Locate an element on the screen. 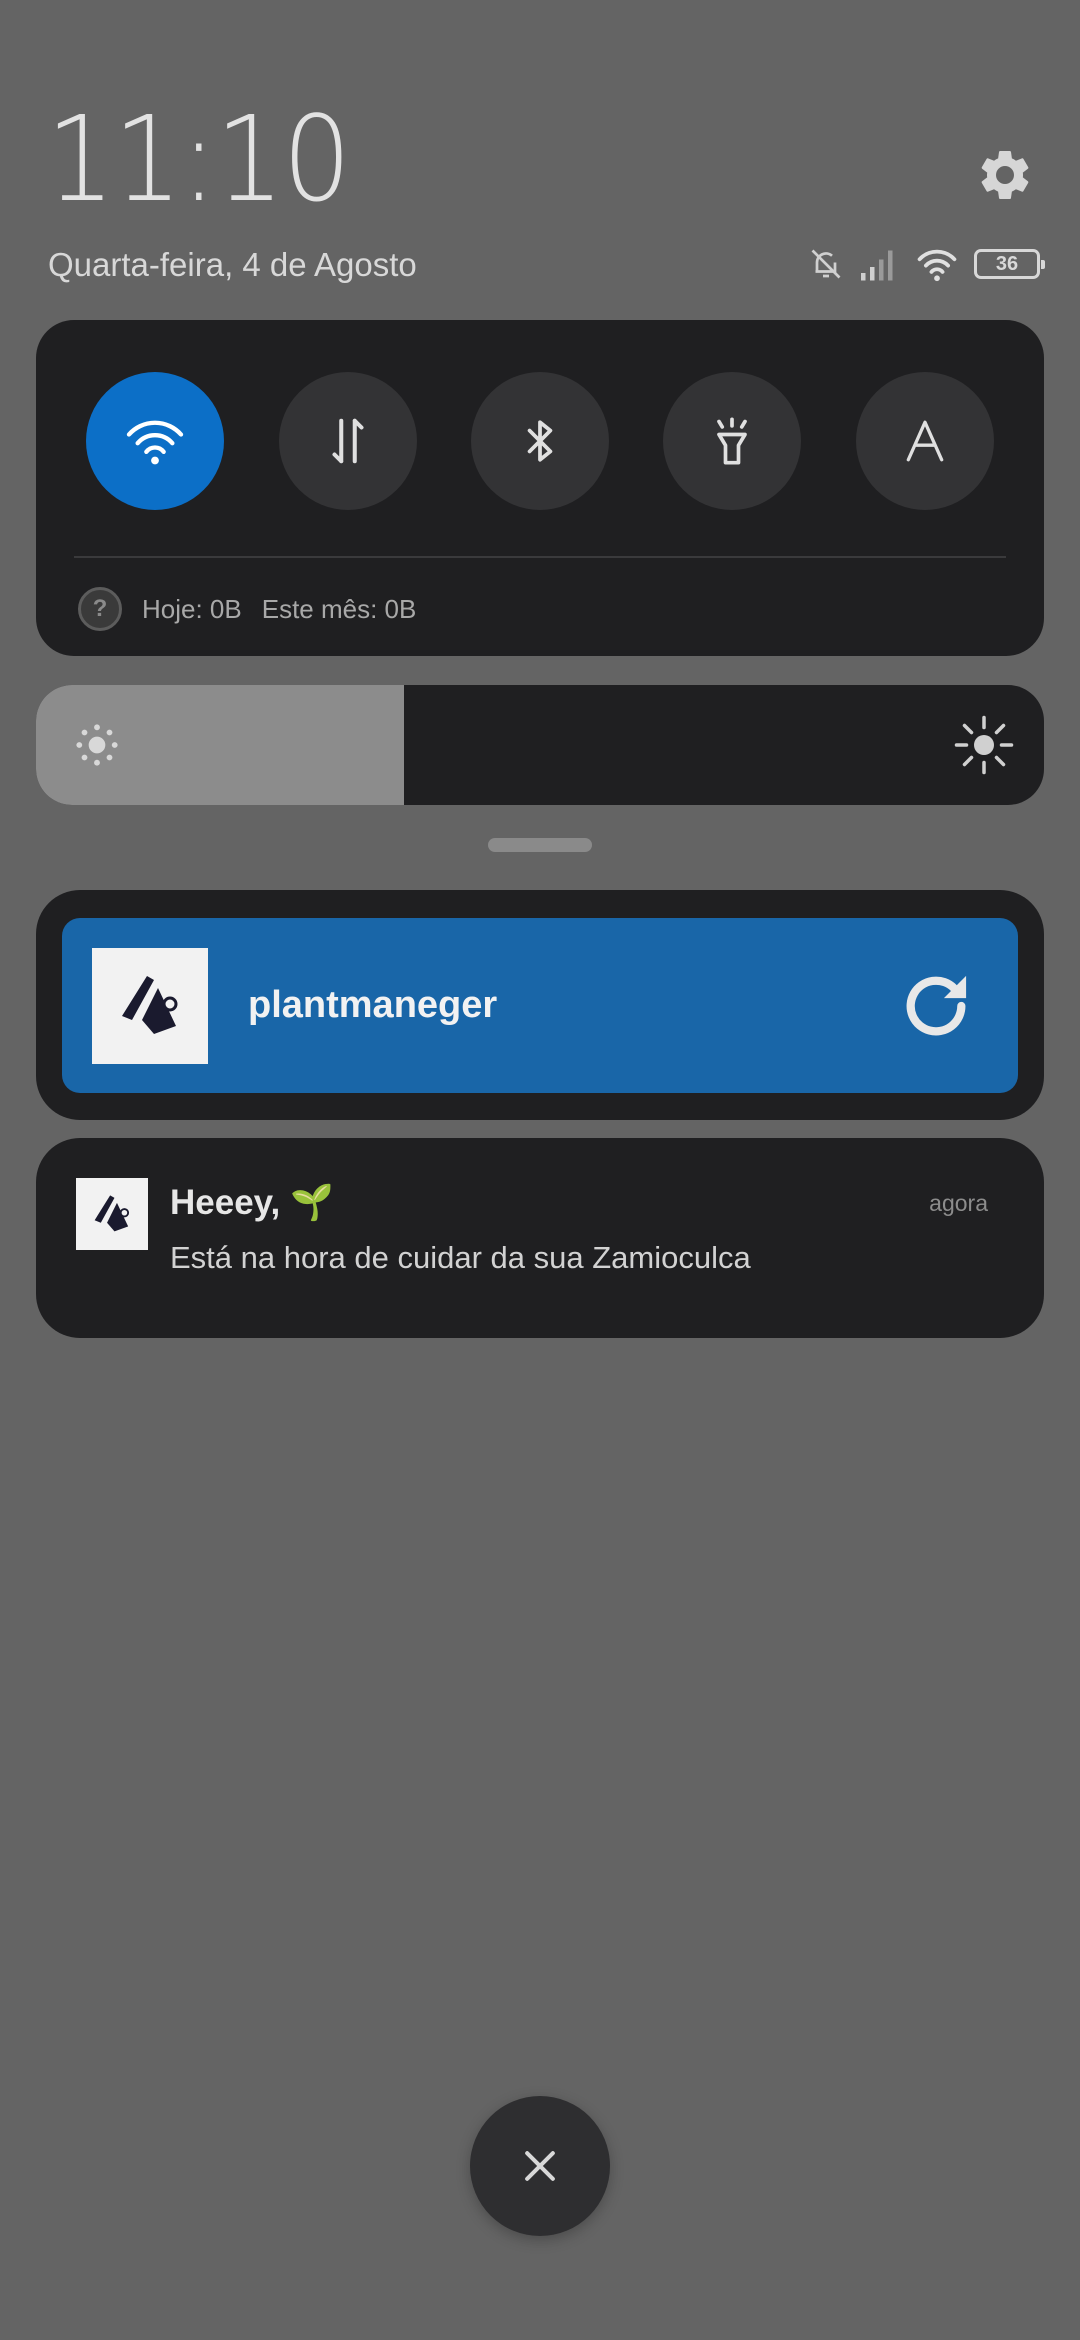  expand-handle is located at coordinates (540, 845).